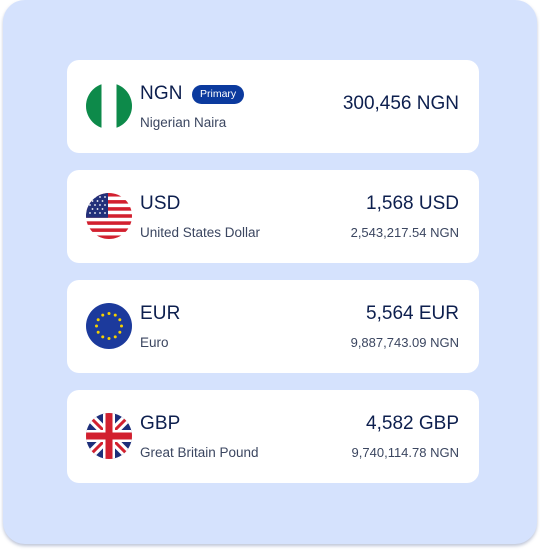 Image resolution: width=540 pixels, height=550 pixels. What do you see at coordinates (404, 232) in the screenshot?
I see `converted-amount: 2,543,217.54 NGN` at bounding box center [404, 232].